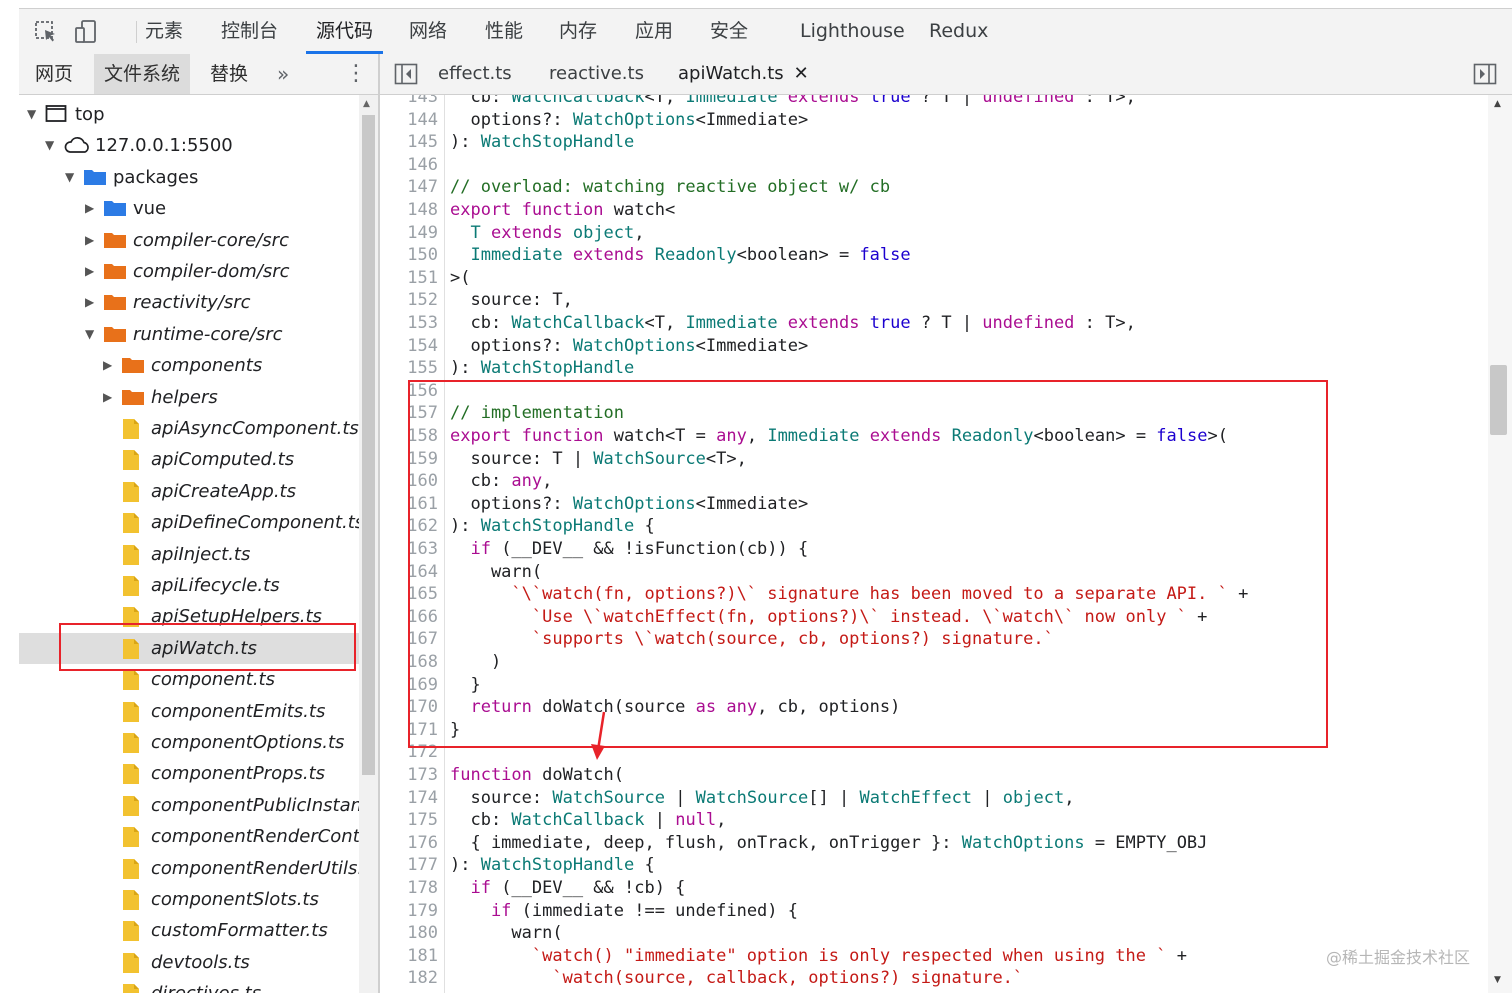 The image size is (1512, 993). I want to click on tree-file: componentSlots.ts, so click(189, 899).